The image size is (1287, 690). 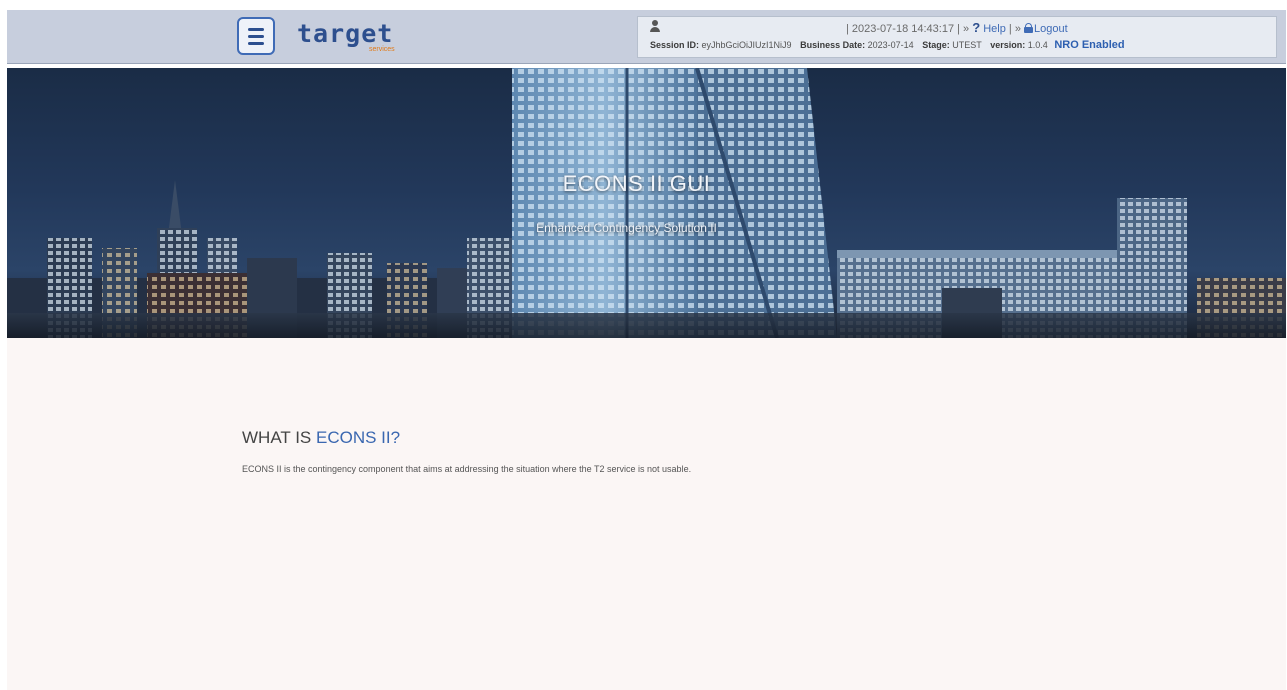 What do you see at coordinates (966, 29) in the screenshot?
I see `help-prefix: »` at bounding box center [966, 29].